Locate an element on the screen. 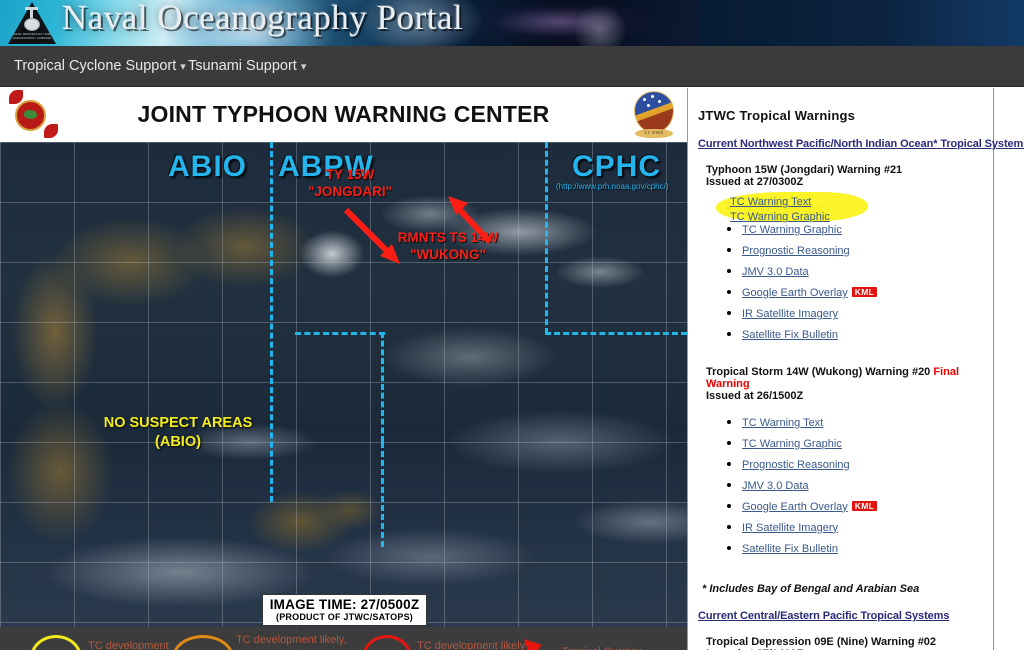 This screenshot has width=1024, height=650. patch-scroll-text: 17 OWS is located at coordinates (654, 132).